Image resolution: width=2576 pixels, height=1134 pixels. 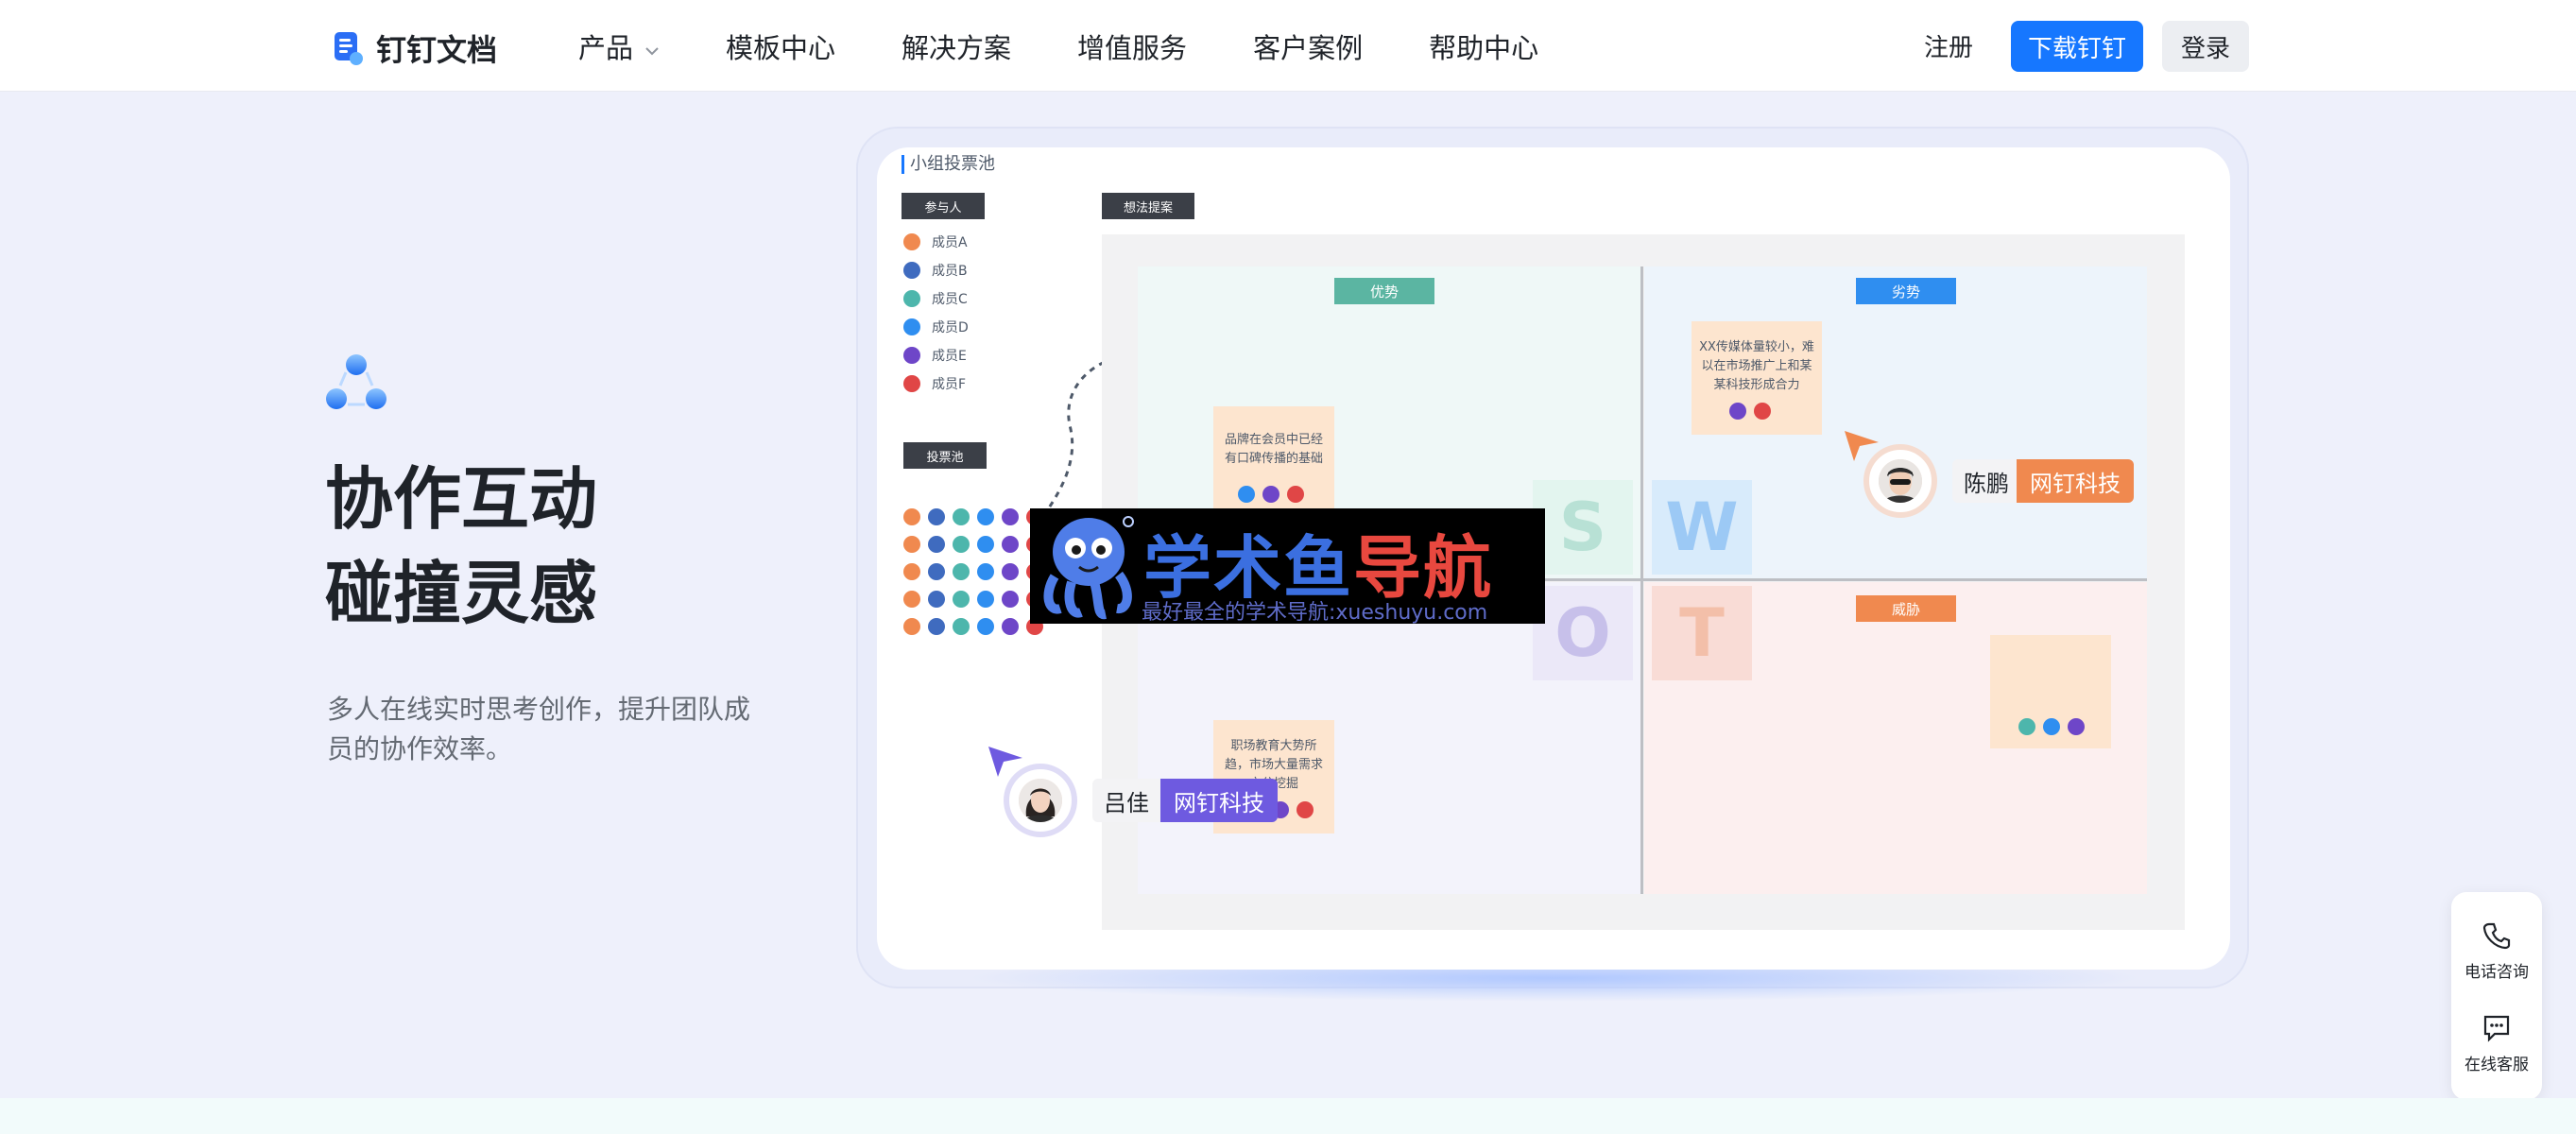 I want to click on online-service-button: 在线客服, so click(x=2496, y=1043).